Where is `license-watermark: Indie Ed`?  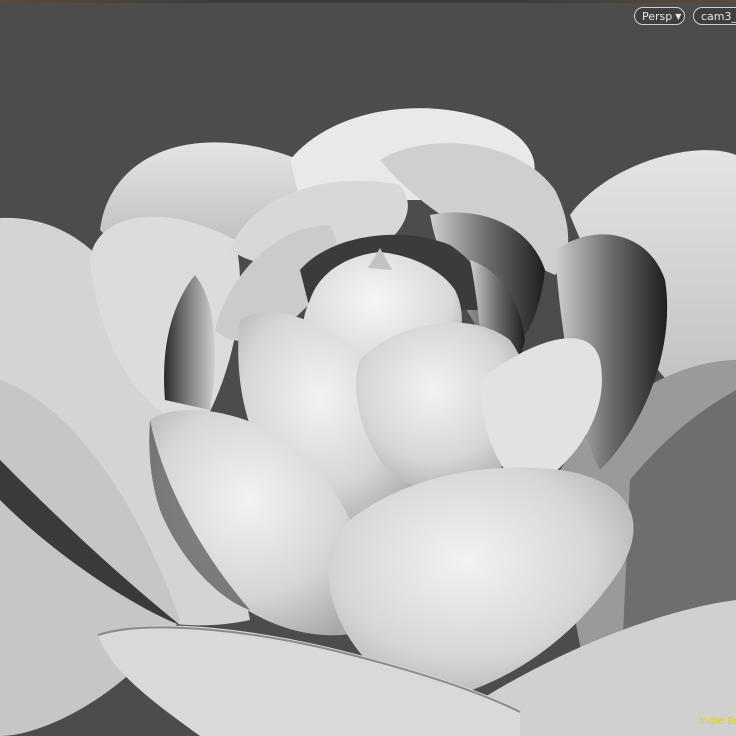
license-watermark: Indie Ed is located at coordinates (717, 721).